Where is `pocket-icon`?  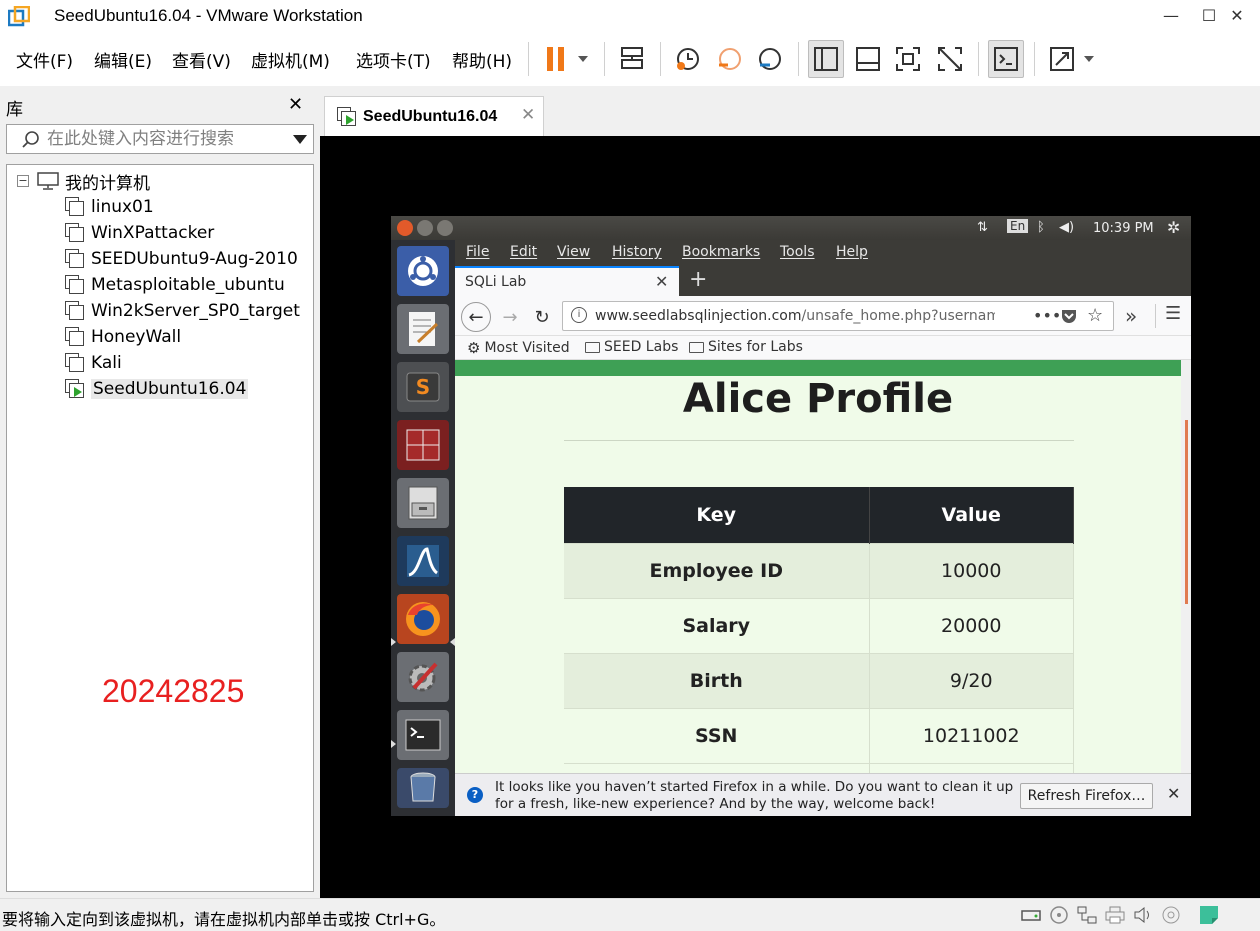
pocket-icon is located at coordinates (1069, 316).